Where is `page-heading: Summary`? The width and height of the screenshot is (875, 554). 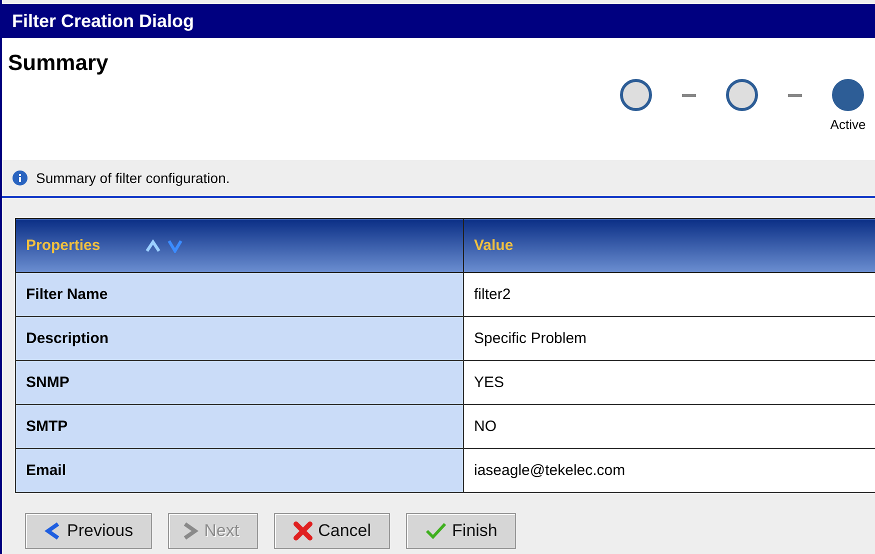 page-heading: Summary is located at coordinates (58, 63).